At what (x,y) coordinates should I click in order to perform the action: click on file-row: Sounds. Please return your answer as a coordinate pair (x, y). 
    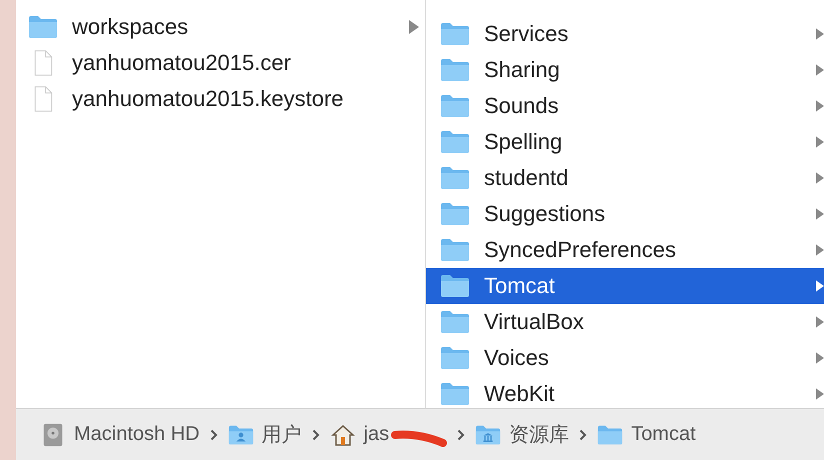
    Looking at the image, I should click on (625, 106).